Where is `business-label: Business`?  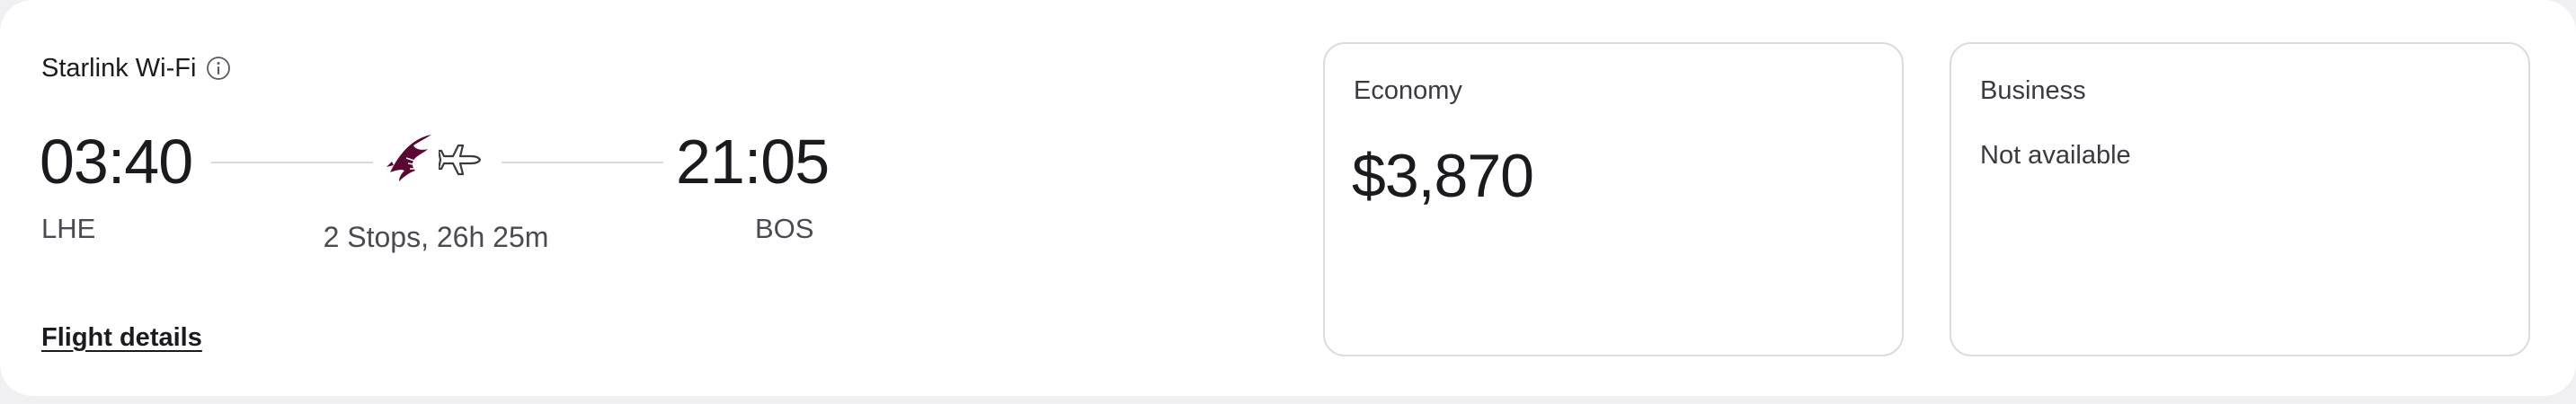 business-label: Business is located at coordinates (2033, 91).